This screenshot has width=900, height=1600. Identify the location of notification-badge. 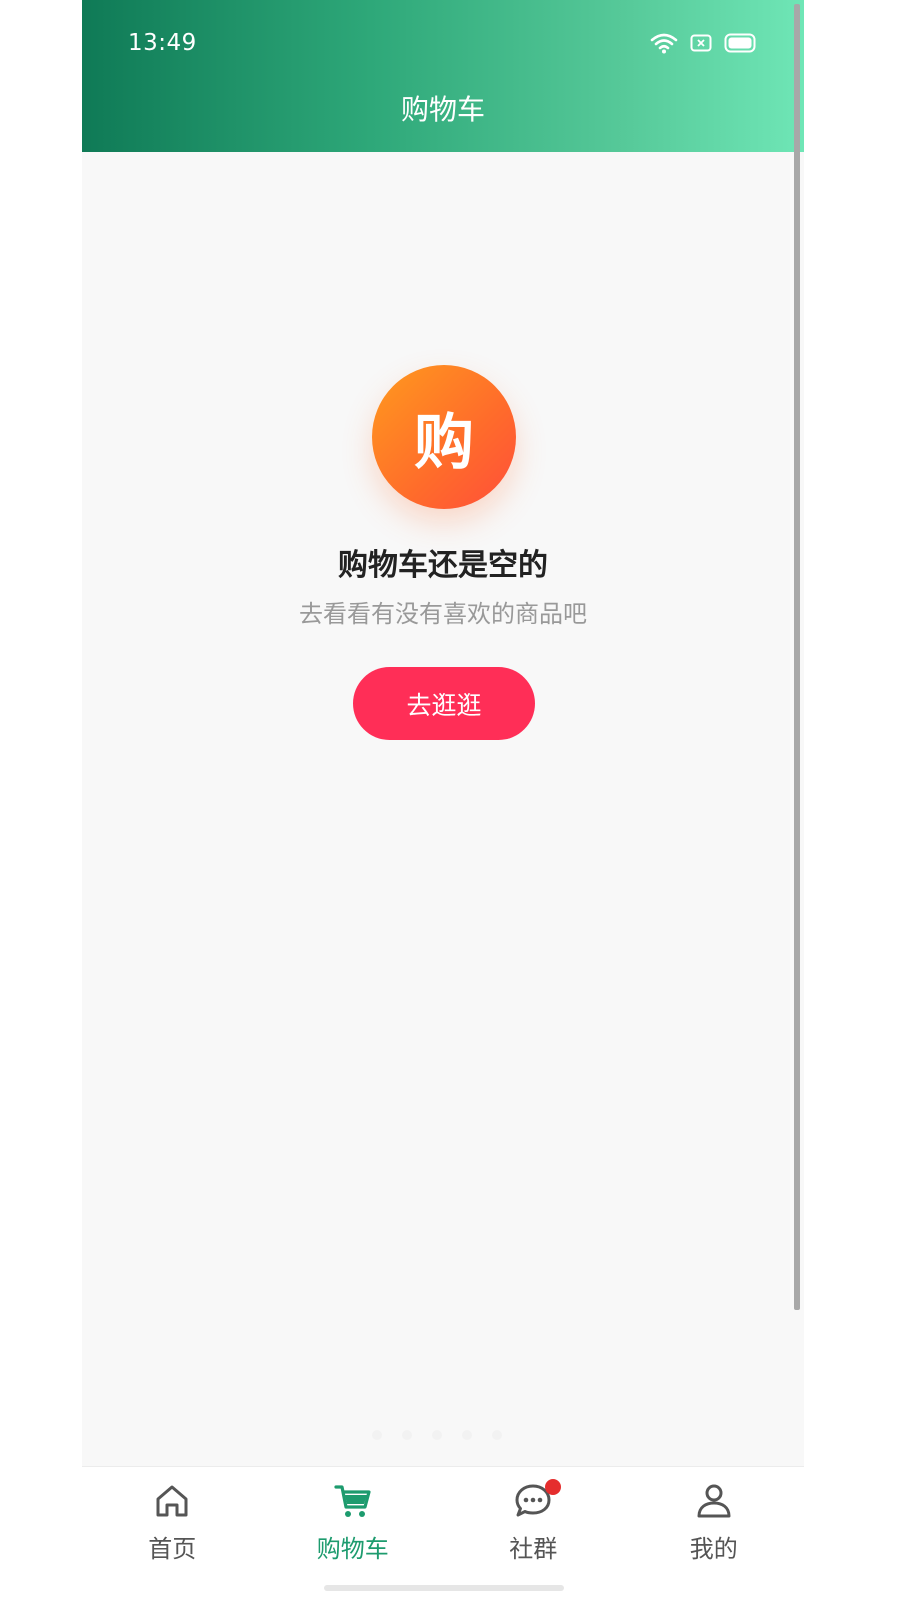
(553, 1487).